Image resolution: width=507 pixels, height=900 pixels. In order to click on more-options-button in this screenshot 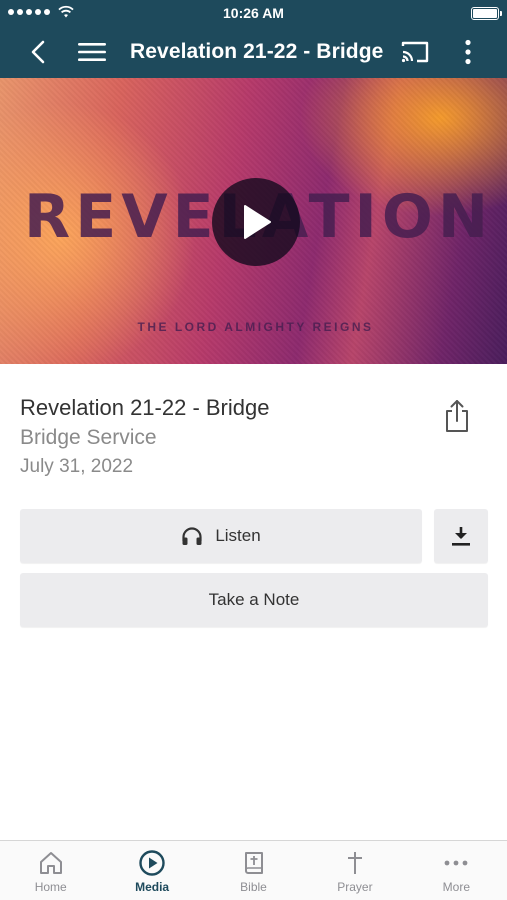, I will do `click(468, 52)`.